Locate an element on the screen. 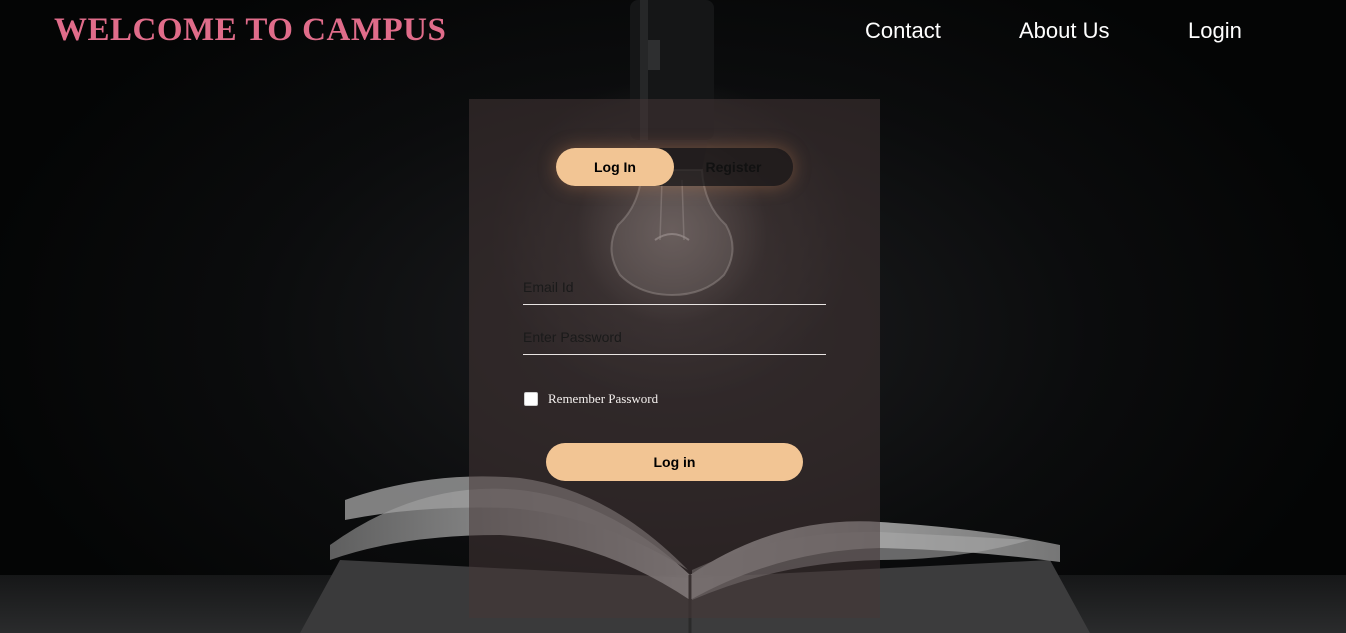 The image size is (1346, 633). nav-link-contact: Contact is located at coordinates (903, 31).